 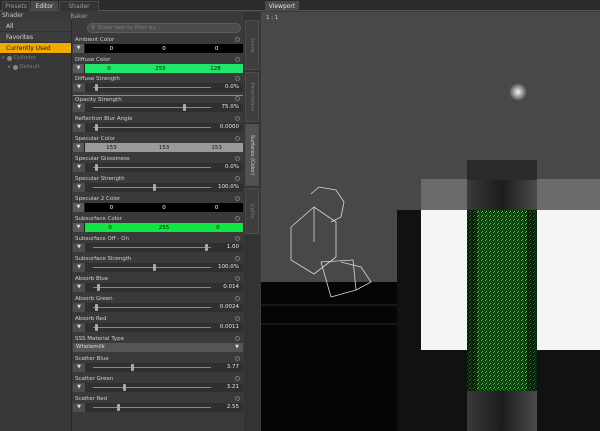 What do you see at coordinates (16, 6) in the screenshot?
I see `tab-presets: Presets` at bounding box center [16, 6].